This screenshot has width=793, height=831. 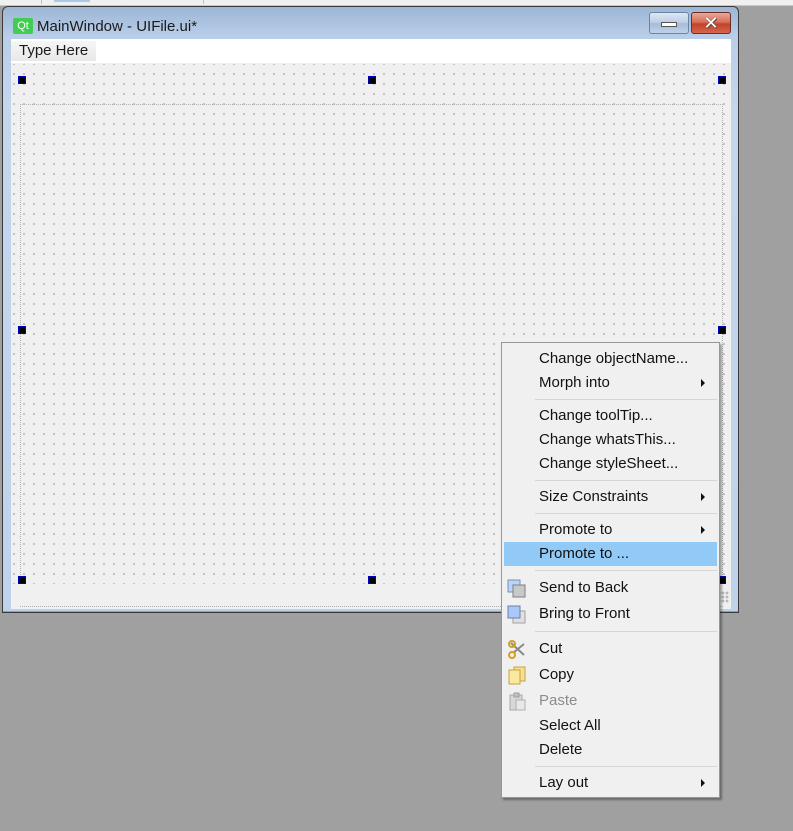 What do you see at coordinates (584, 613) in the screenshot?
I see `menu-item-label: Bring to Front` at bounding box center [584, 613].